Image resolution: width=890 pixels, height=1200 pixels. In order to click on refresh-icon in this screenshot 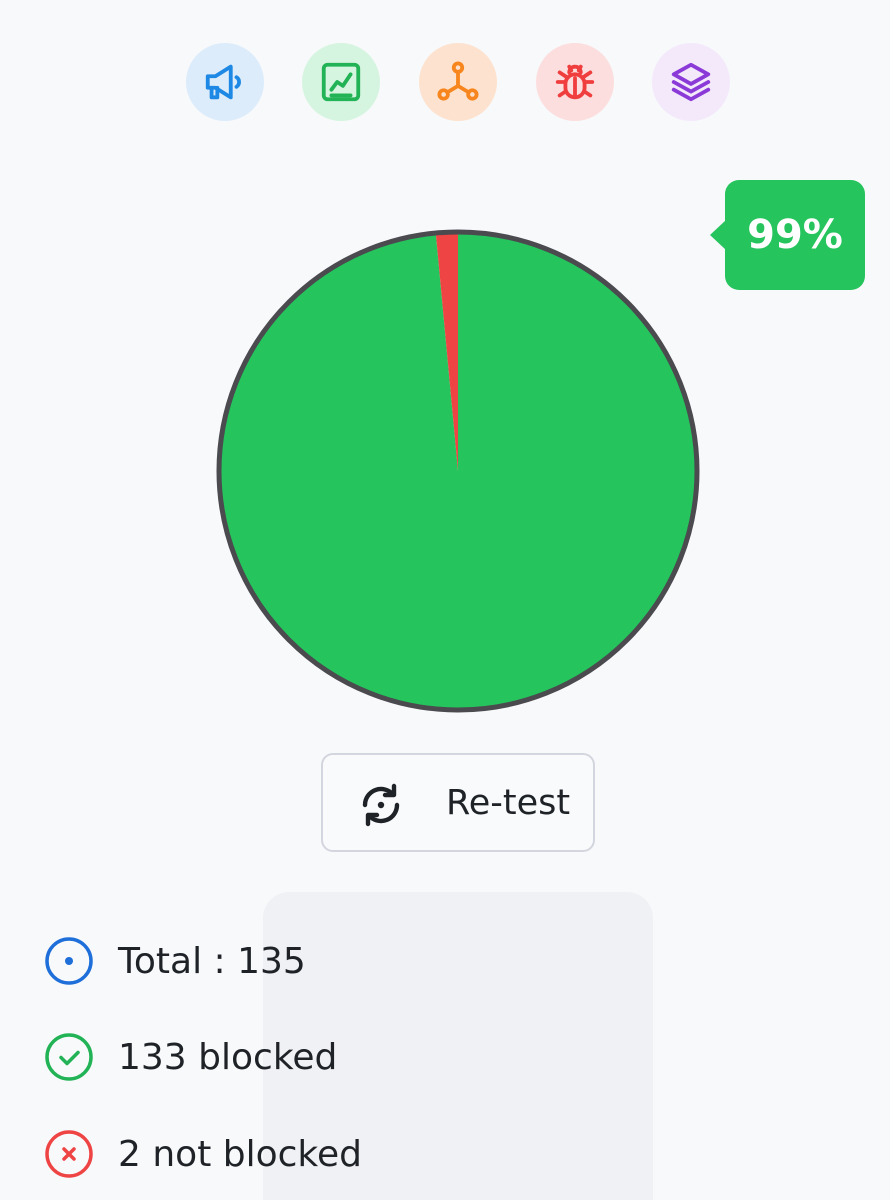, I will do `click(381, 805)`.